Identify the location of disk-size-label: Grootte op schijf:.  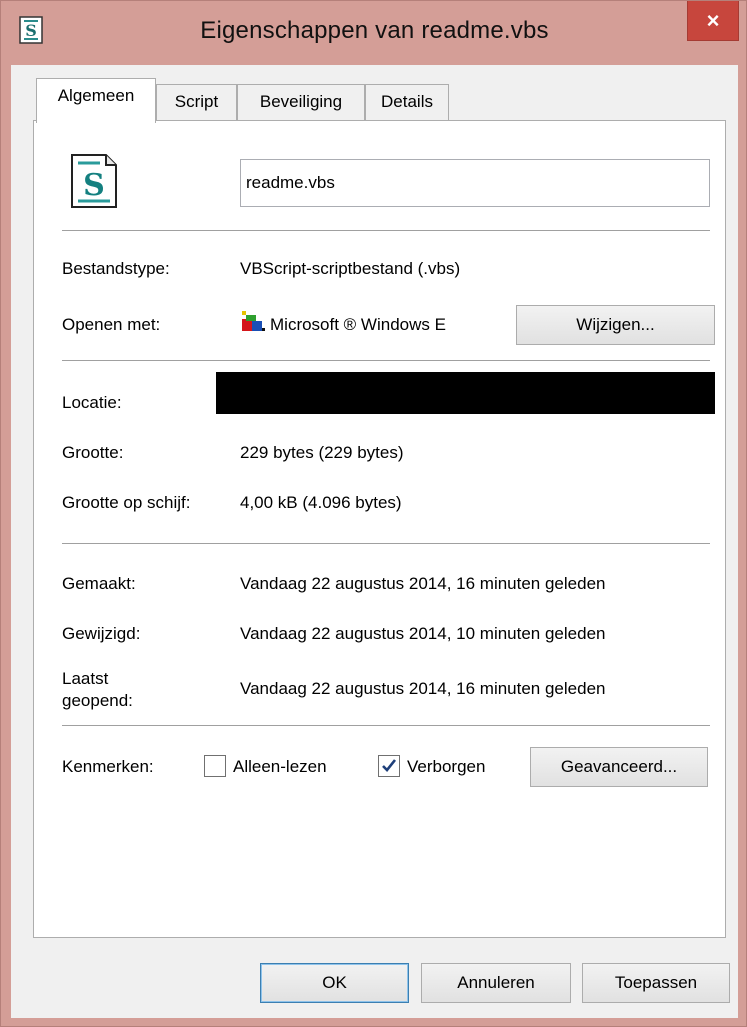
(126, 502).